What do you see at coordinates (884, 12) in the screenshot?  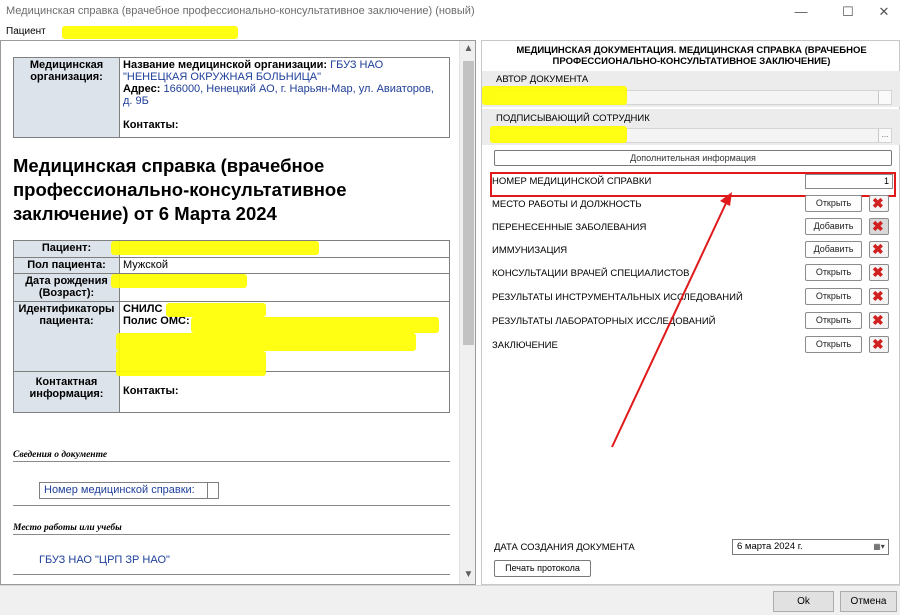 I see `close-button: ✕` at bounding box center [884, 12].